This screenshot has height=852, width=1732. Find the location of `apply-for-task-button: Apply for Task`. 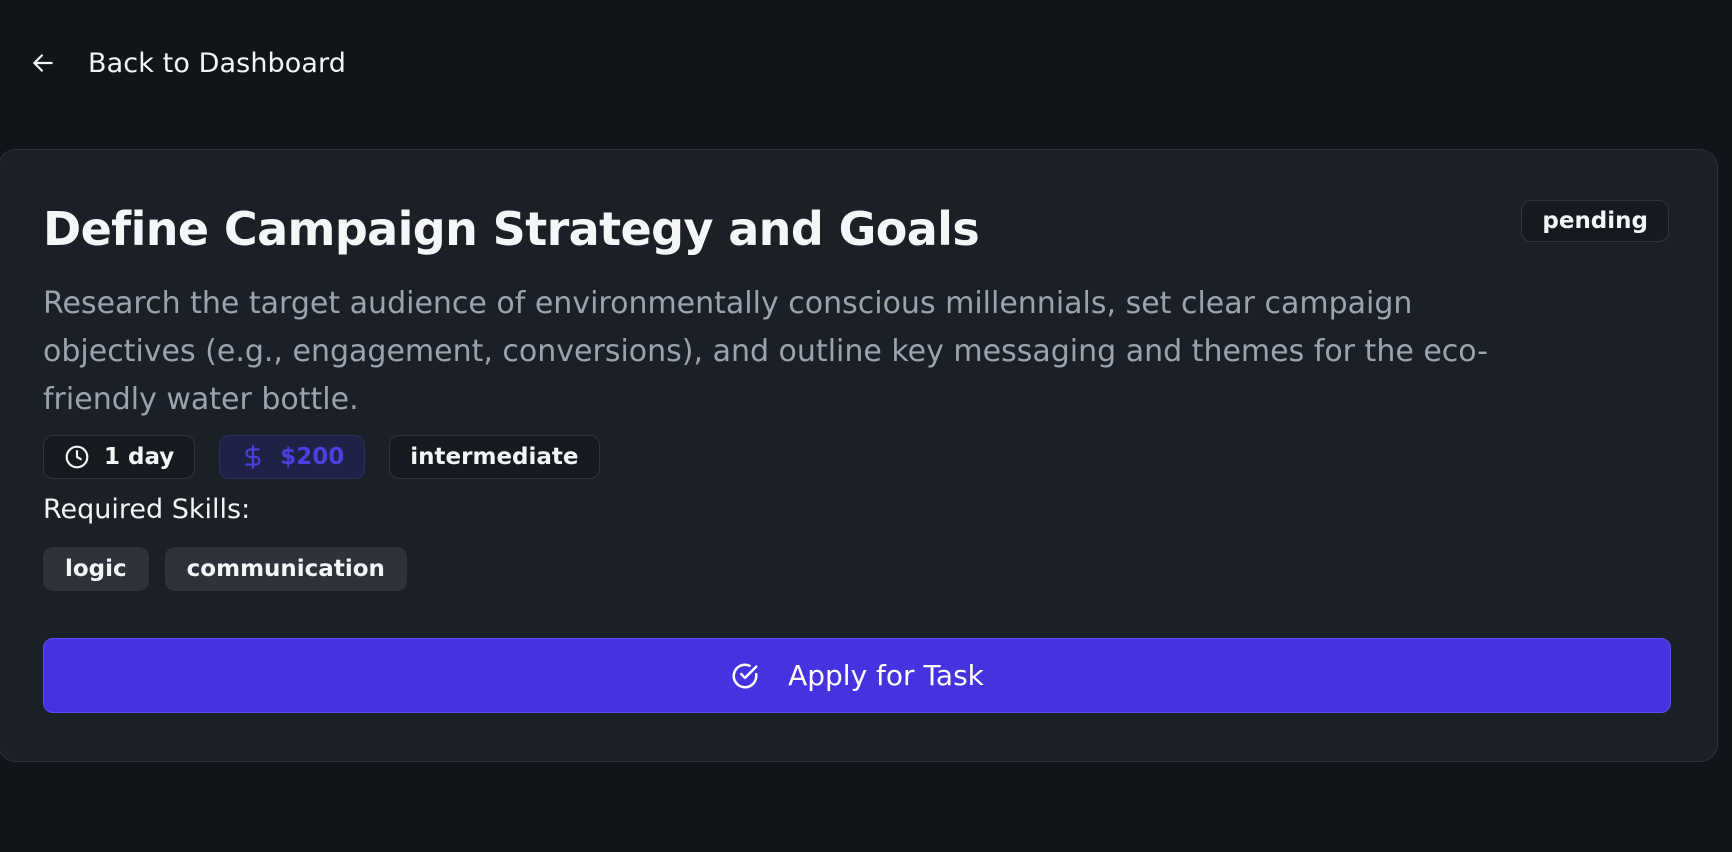

apply-for-task-button: Apply for Task is located at coordinates (857, 675).